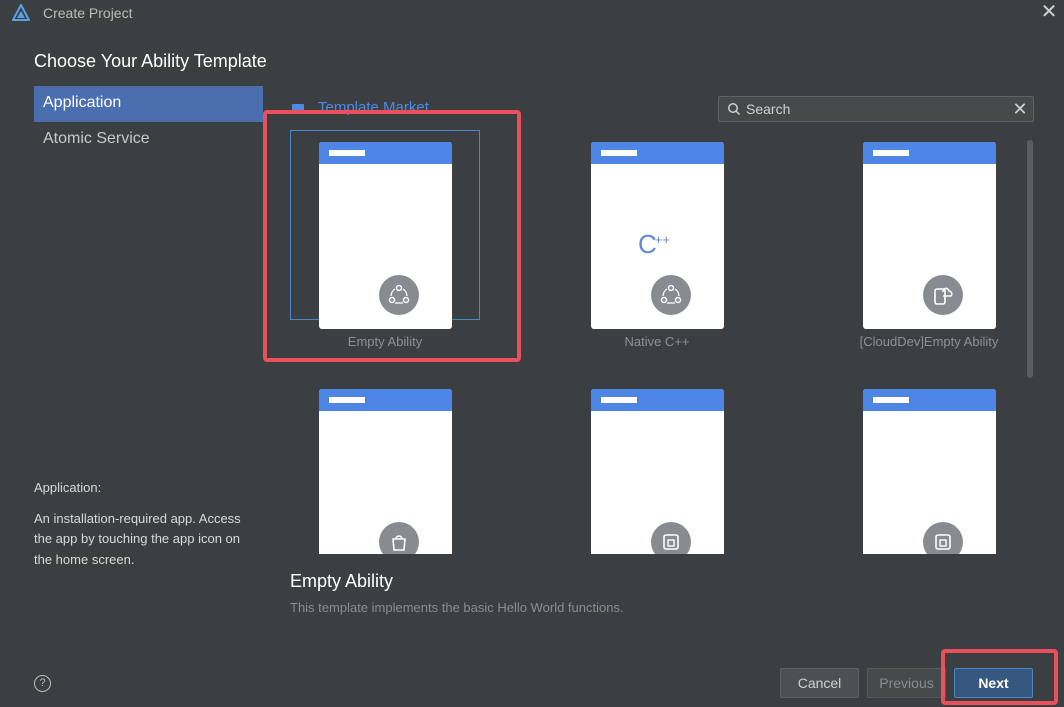 This screenshot has height=707, width=1064. Describe the element at coordinates (150, 61) in the screenshot. I see `page-title: Choose Your Ability Template` at that location.